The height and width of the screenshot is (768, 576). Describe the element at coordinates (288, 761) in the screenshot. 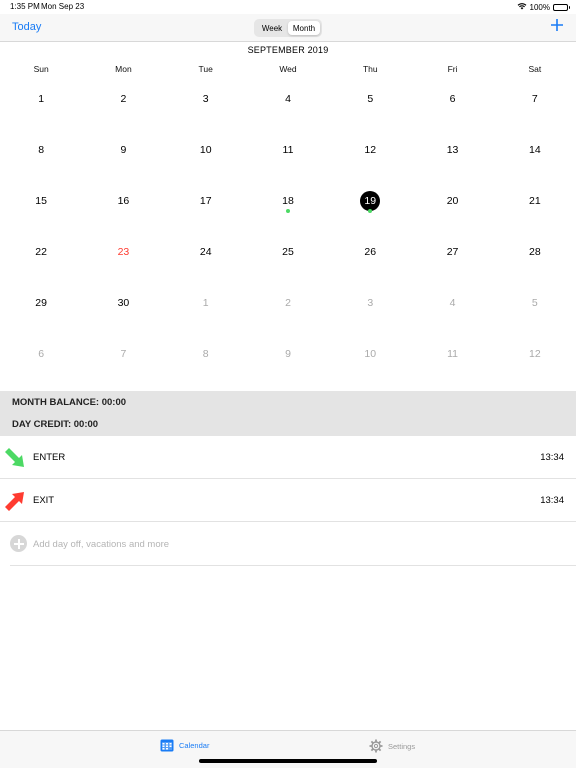

I see `home-indicator` at that location.